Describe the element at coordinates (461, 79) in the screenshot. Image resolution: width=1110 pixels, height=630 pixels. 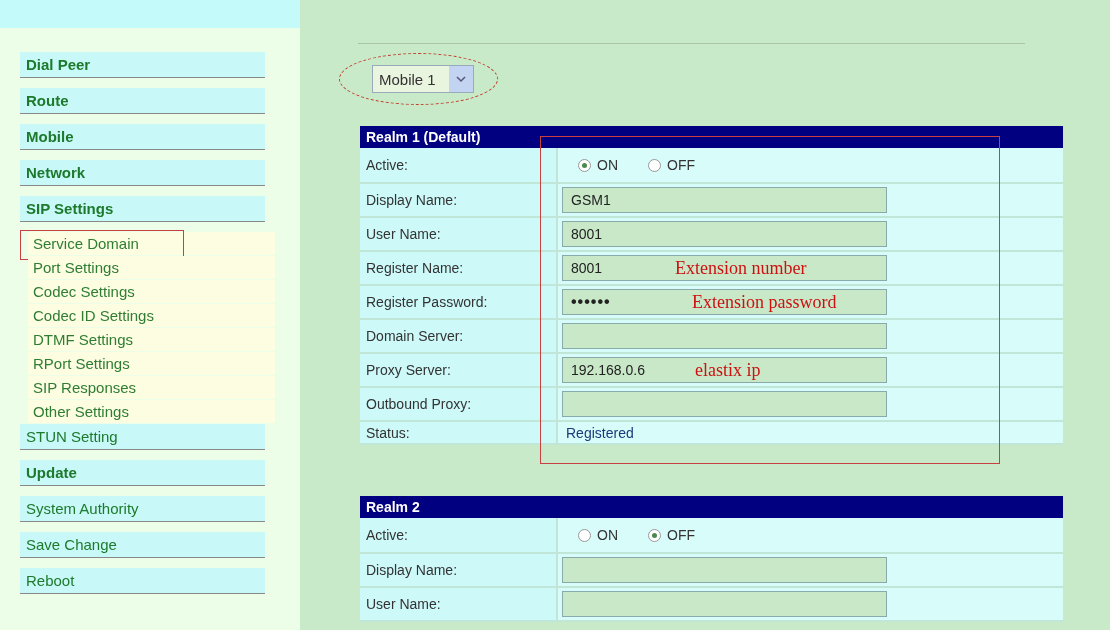
I see `caret-icon` at that location.